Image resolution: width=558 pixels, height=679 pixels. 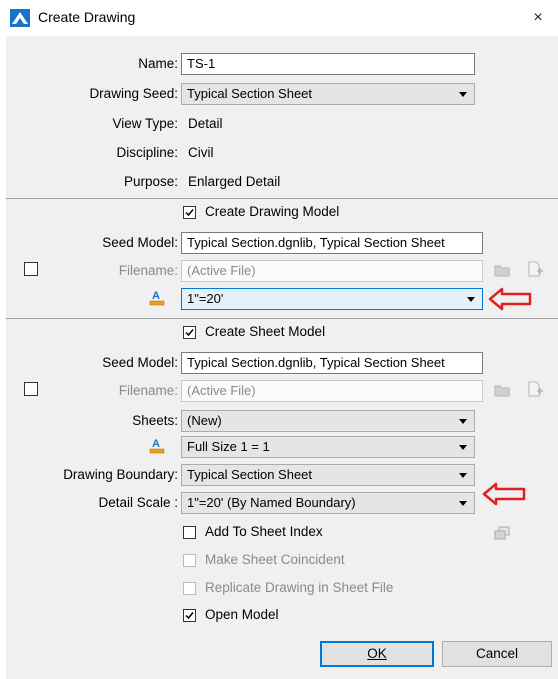 What do you see at coordinates (87, 17) in the screenshot?
I see `window-title: Create Drawing` at bounding box center [87, 17].